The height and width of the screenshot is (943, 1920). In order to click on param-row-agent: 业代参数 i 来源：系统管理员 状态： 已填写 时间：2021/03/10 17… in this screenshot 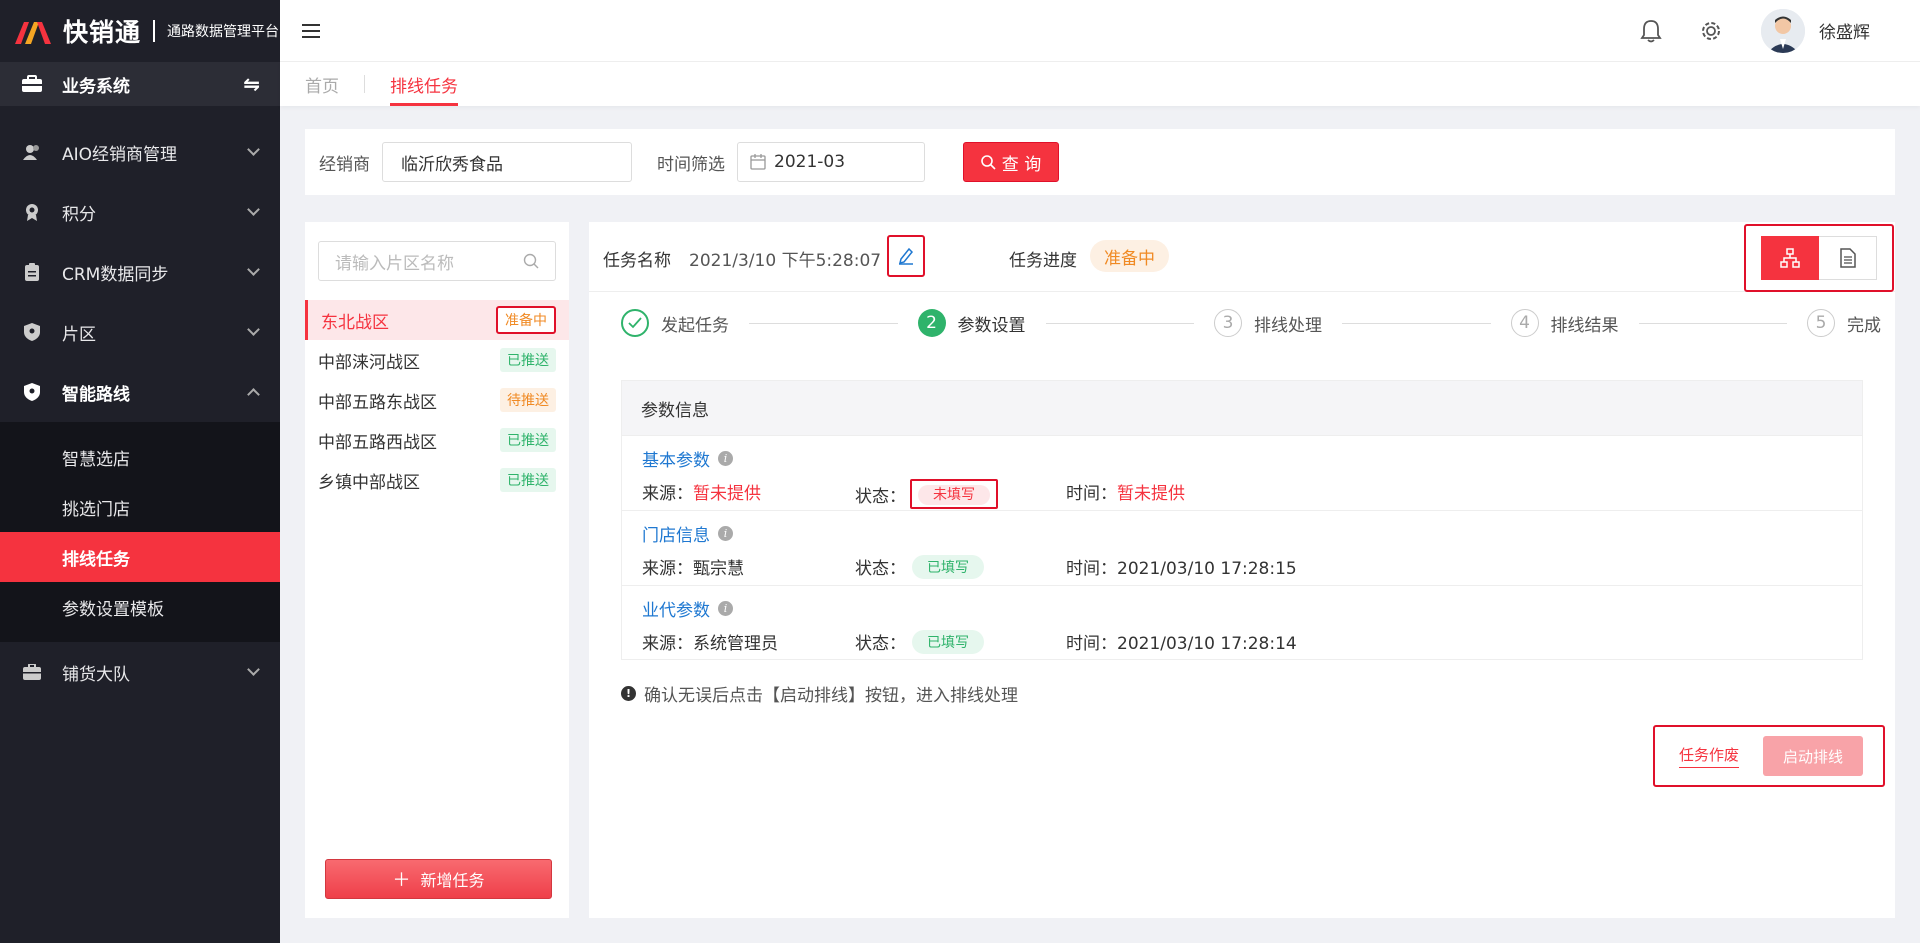, I will do `click(1242, 622)`.